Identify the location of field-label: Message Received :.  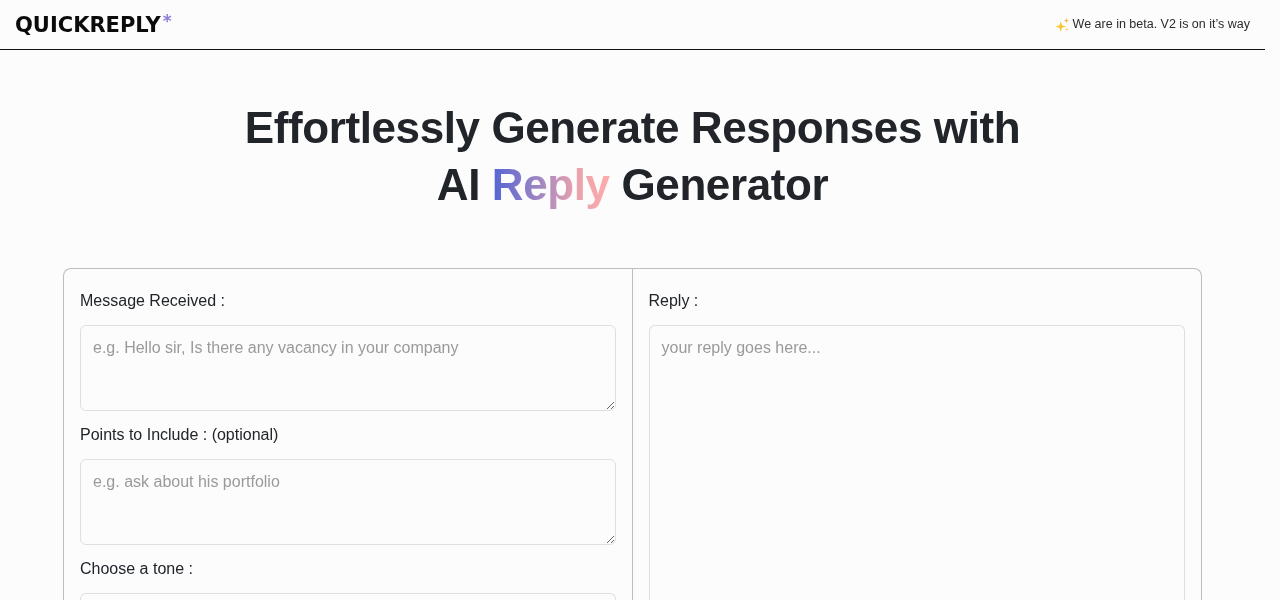
(152, 301).